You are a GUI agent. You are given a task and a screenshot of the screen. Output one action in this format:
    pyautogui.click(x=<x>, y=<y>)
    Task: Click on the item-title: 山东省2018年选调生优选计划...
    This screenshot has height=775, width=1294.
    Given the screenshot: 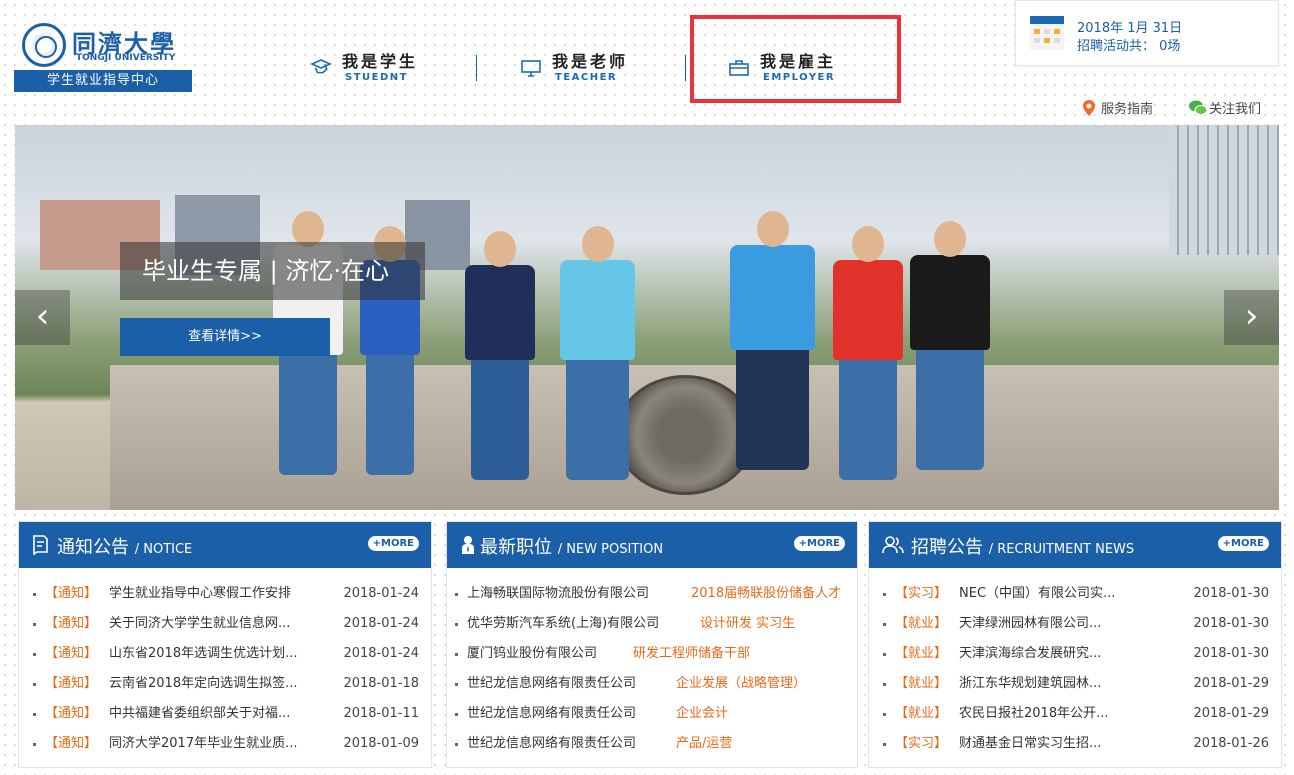 What is the action you would take?
    pyautogui.click(x=203, y=654)
    